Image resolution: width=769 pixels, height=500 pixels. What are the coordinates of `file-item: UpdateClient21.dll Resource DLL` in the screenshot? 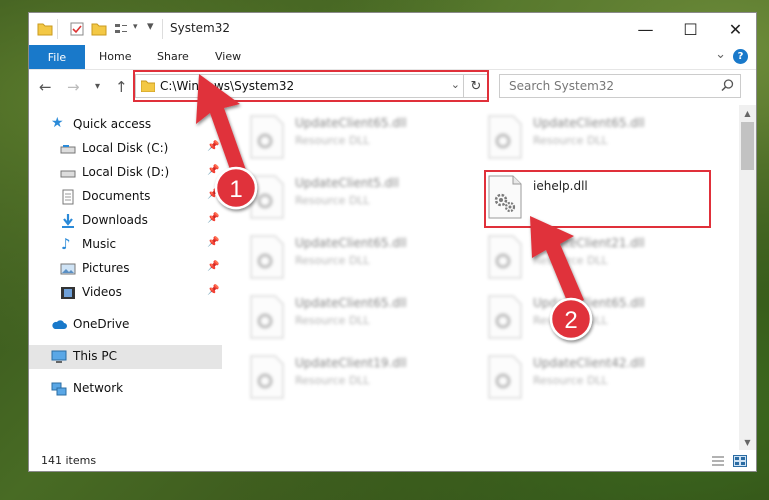 It's located at (587, 259).